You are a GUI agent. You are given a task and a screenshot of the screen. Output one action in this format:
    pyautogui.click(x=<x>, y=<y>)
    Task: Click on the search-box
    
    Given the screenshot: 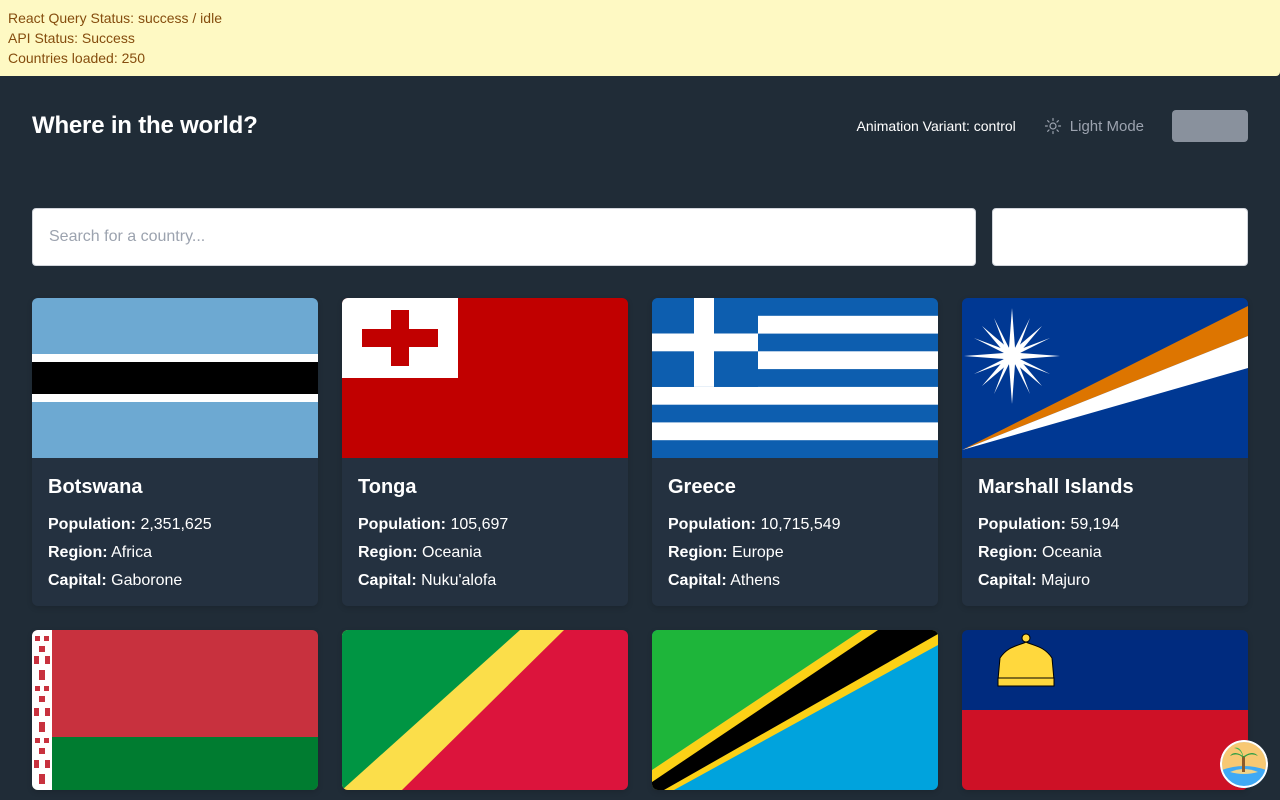 What is the action you would take?
    pyautogui.click(x=504, y=237)
    